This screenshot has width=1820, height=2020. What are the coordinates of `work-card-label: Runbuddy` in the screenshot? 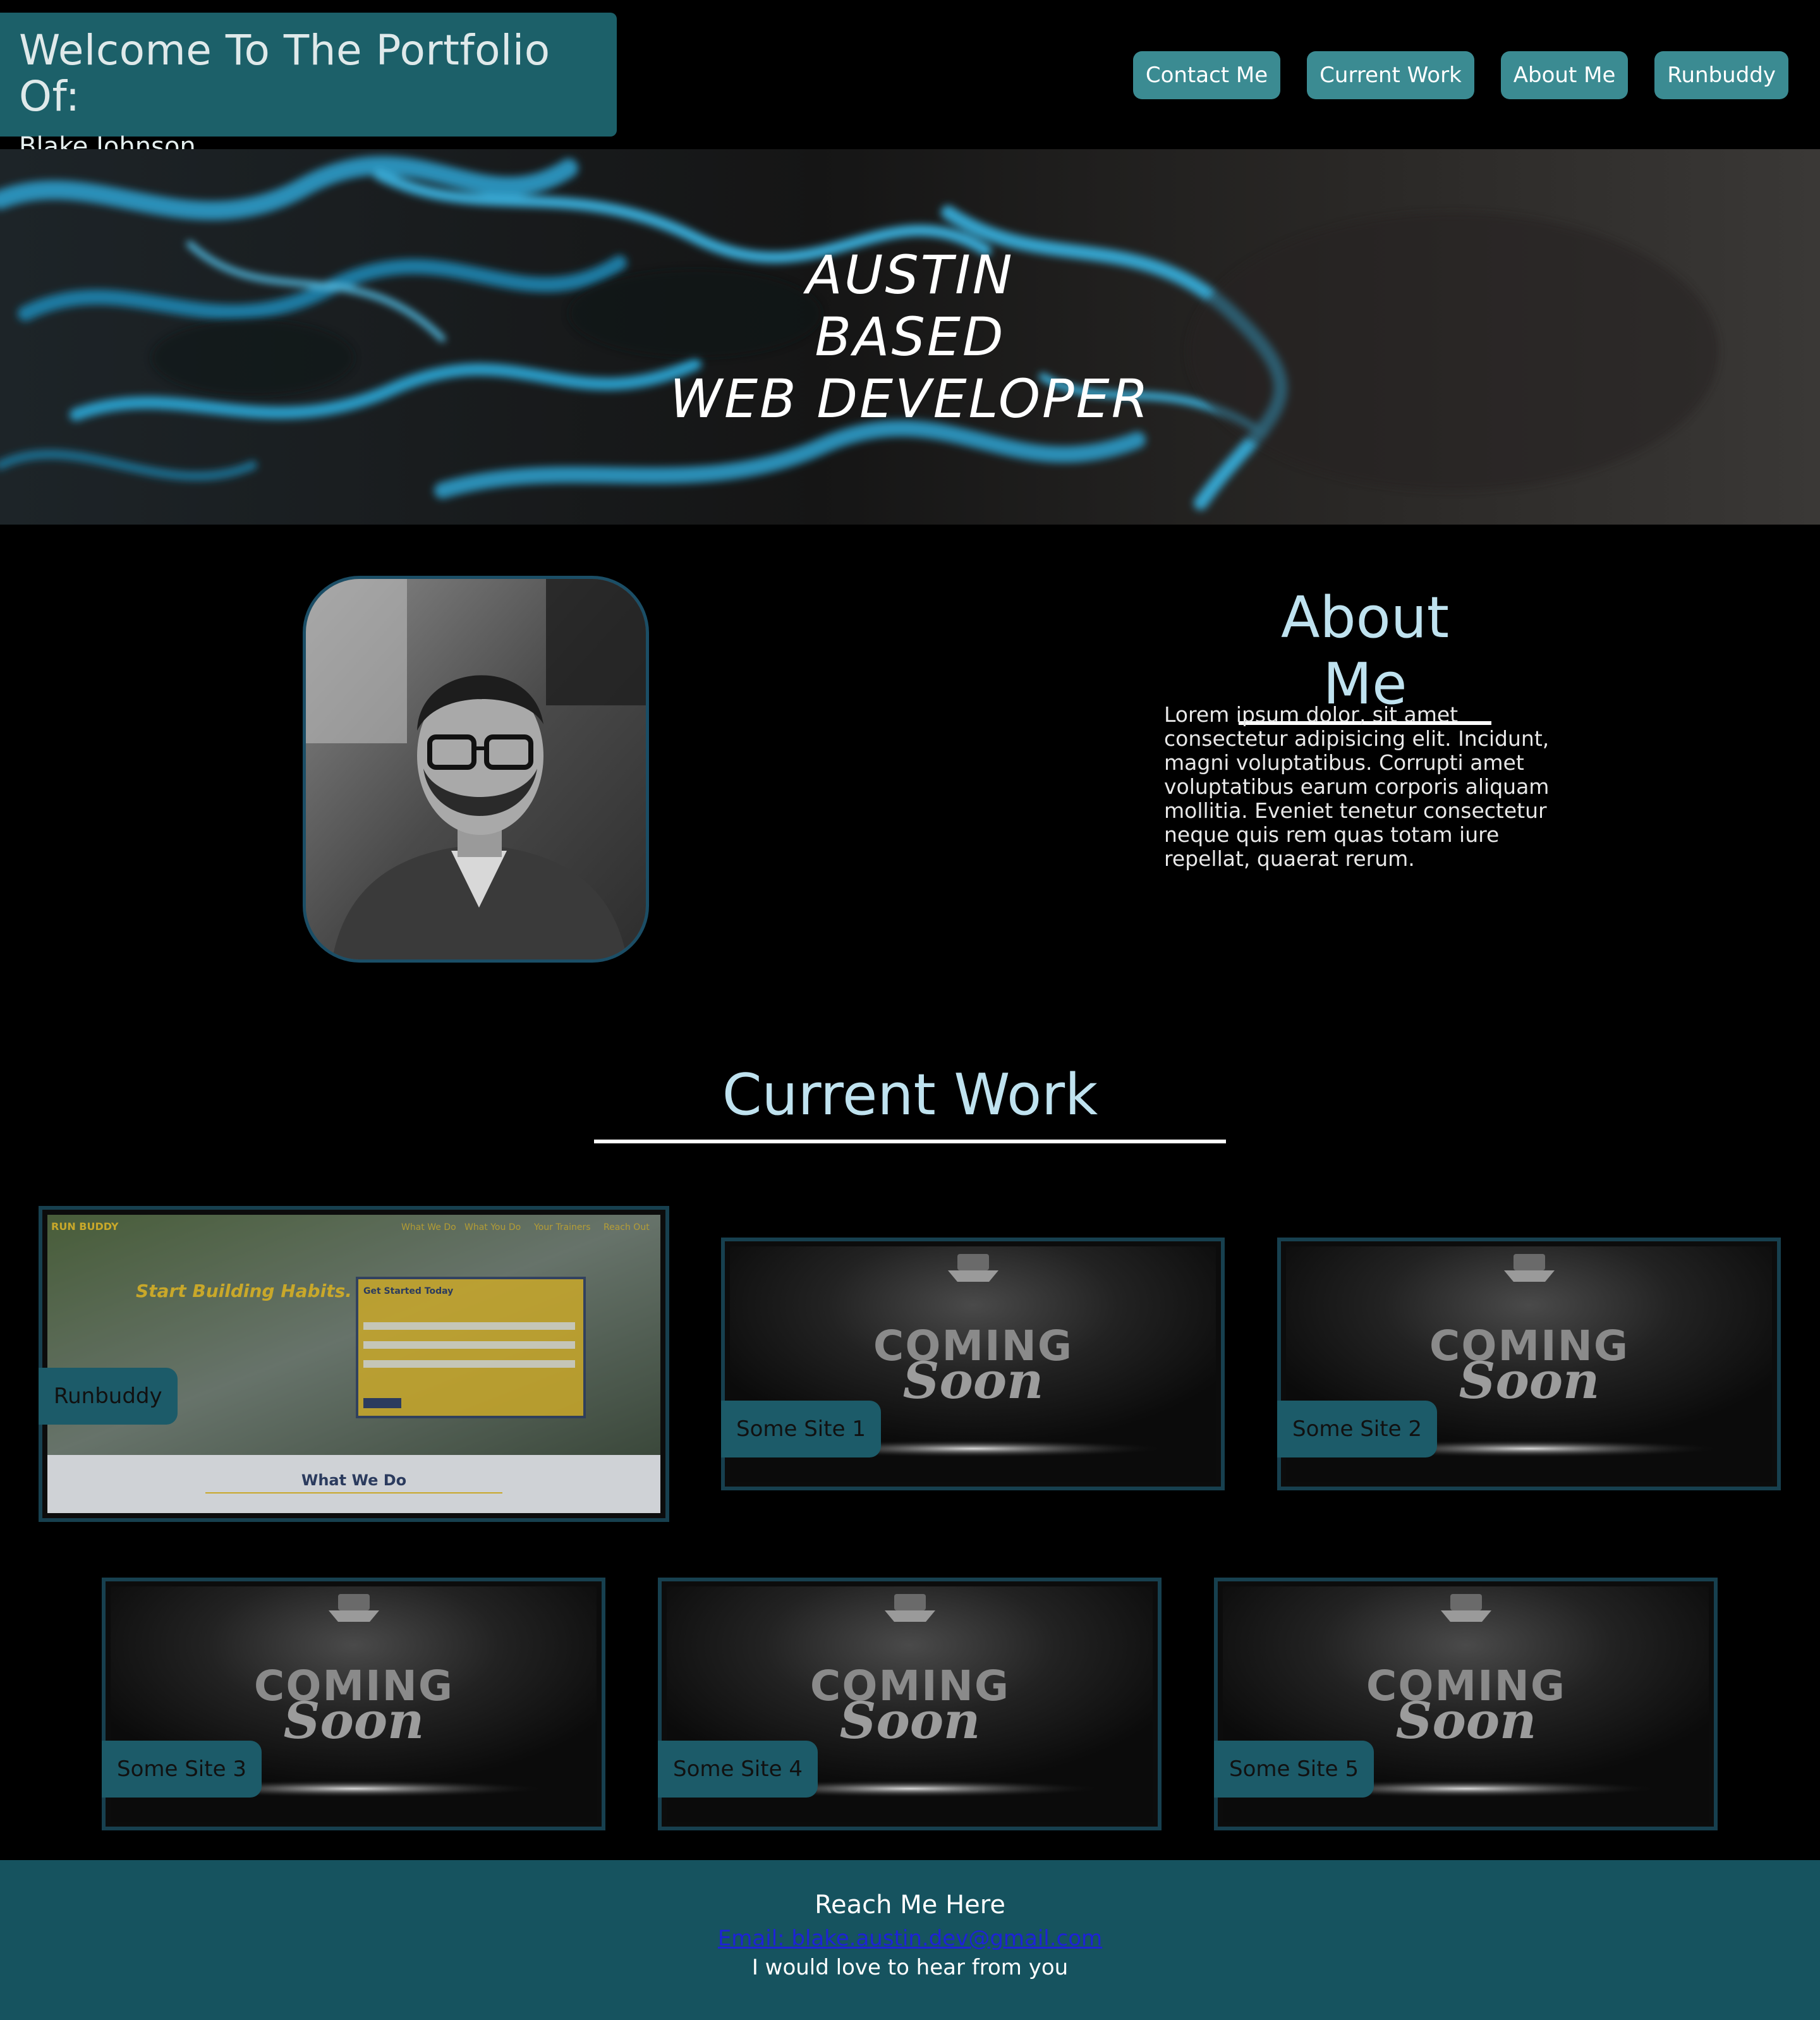 It's located at (108, 1396).